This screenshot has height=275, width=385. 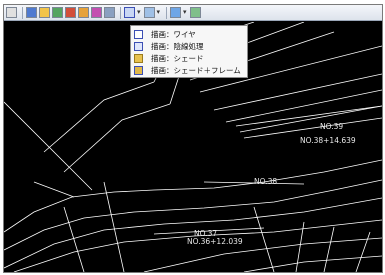 I want to click on menu-item-hidden-line: 描画：陰線処理, so click(x=189, y=46).